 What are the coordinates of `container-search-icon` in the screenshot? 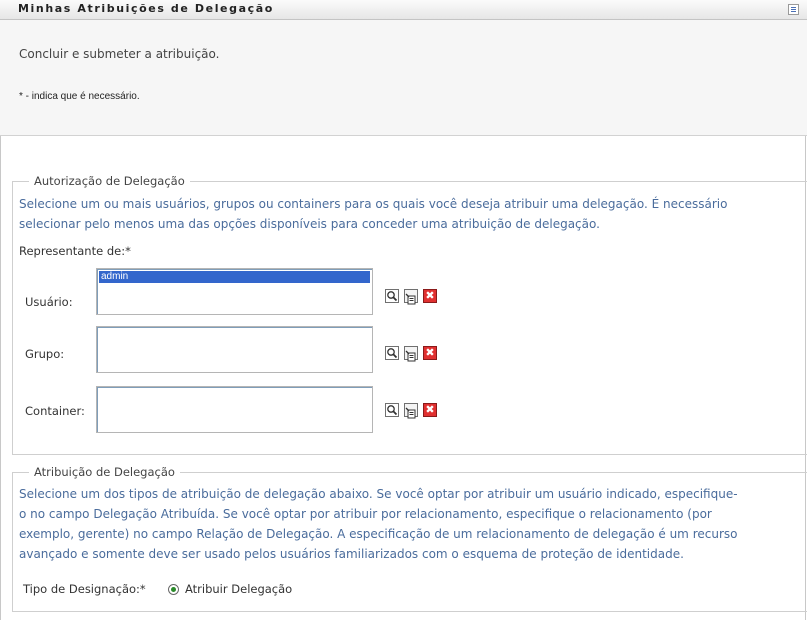 It's located at (392, 410).